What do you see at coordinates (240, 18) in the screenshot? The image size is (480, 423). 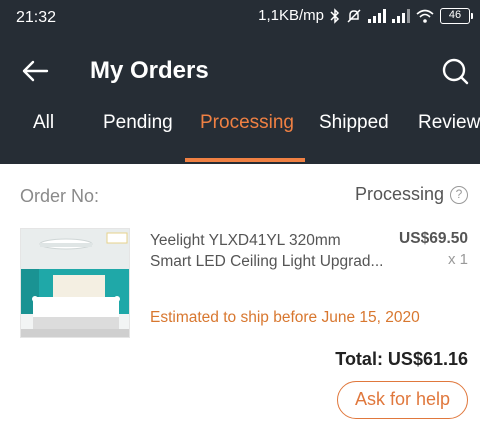 I see `status-bar: 21:32 1,1KB/mp 46` at bounding box center [240, 18].